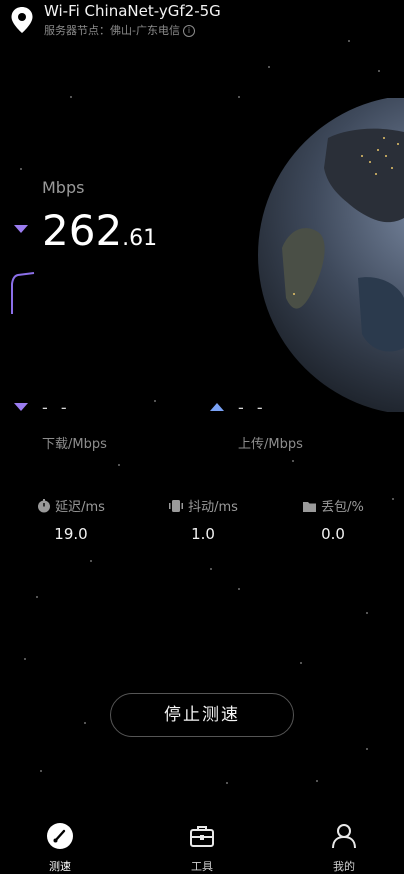 This screenshot has width=404, height=874. I want to click on header: Wi-Fi ChinaNet-yGf2-5G 服务器节点：佛山-广东电信 i, so click(205, 22).